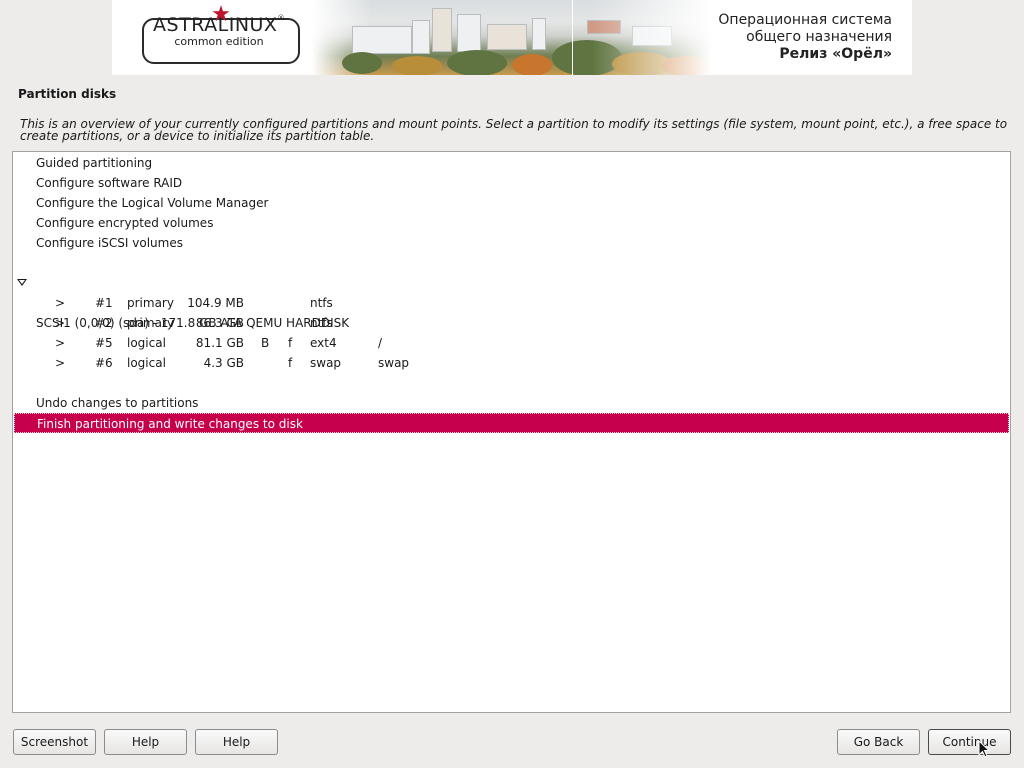 The image size is (1024, 768). What do you see at coordinates (236, 742) in the screenshot?
I see `help-button-secondary: Help` at bounding box center [236, 742].